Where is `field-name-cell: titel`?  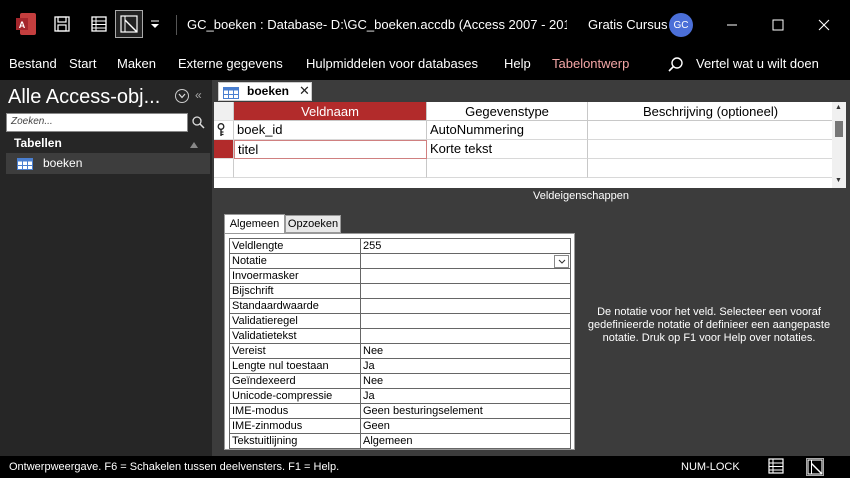
field-name-cell: titel is located at coordinates (330, 149).